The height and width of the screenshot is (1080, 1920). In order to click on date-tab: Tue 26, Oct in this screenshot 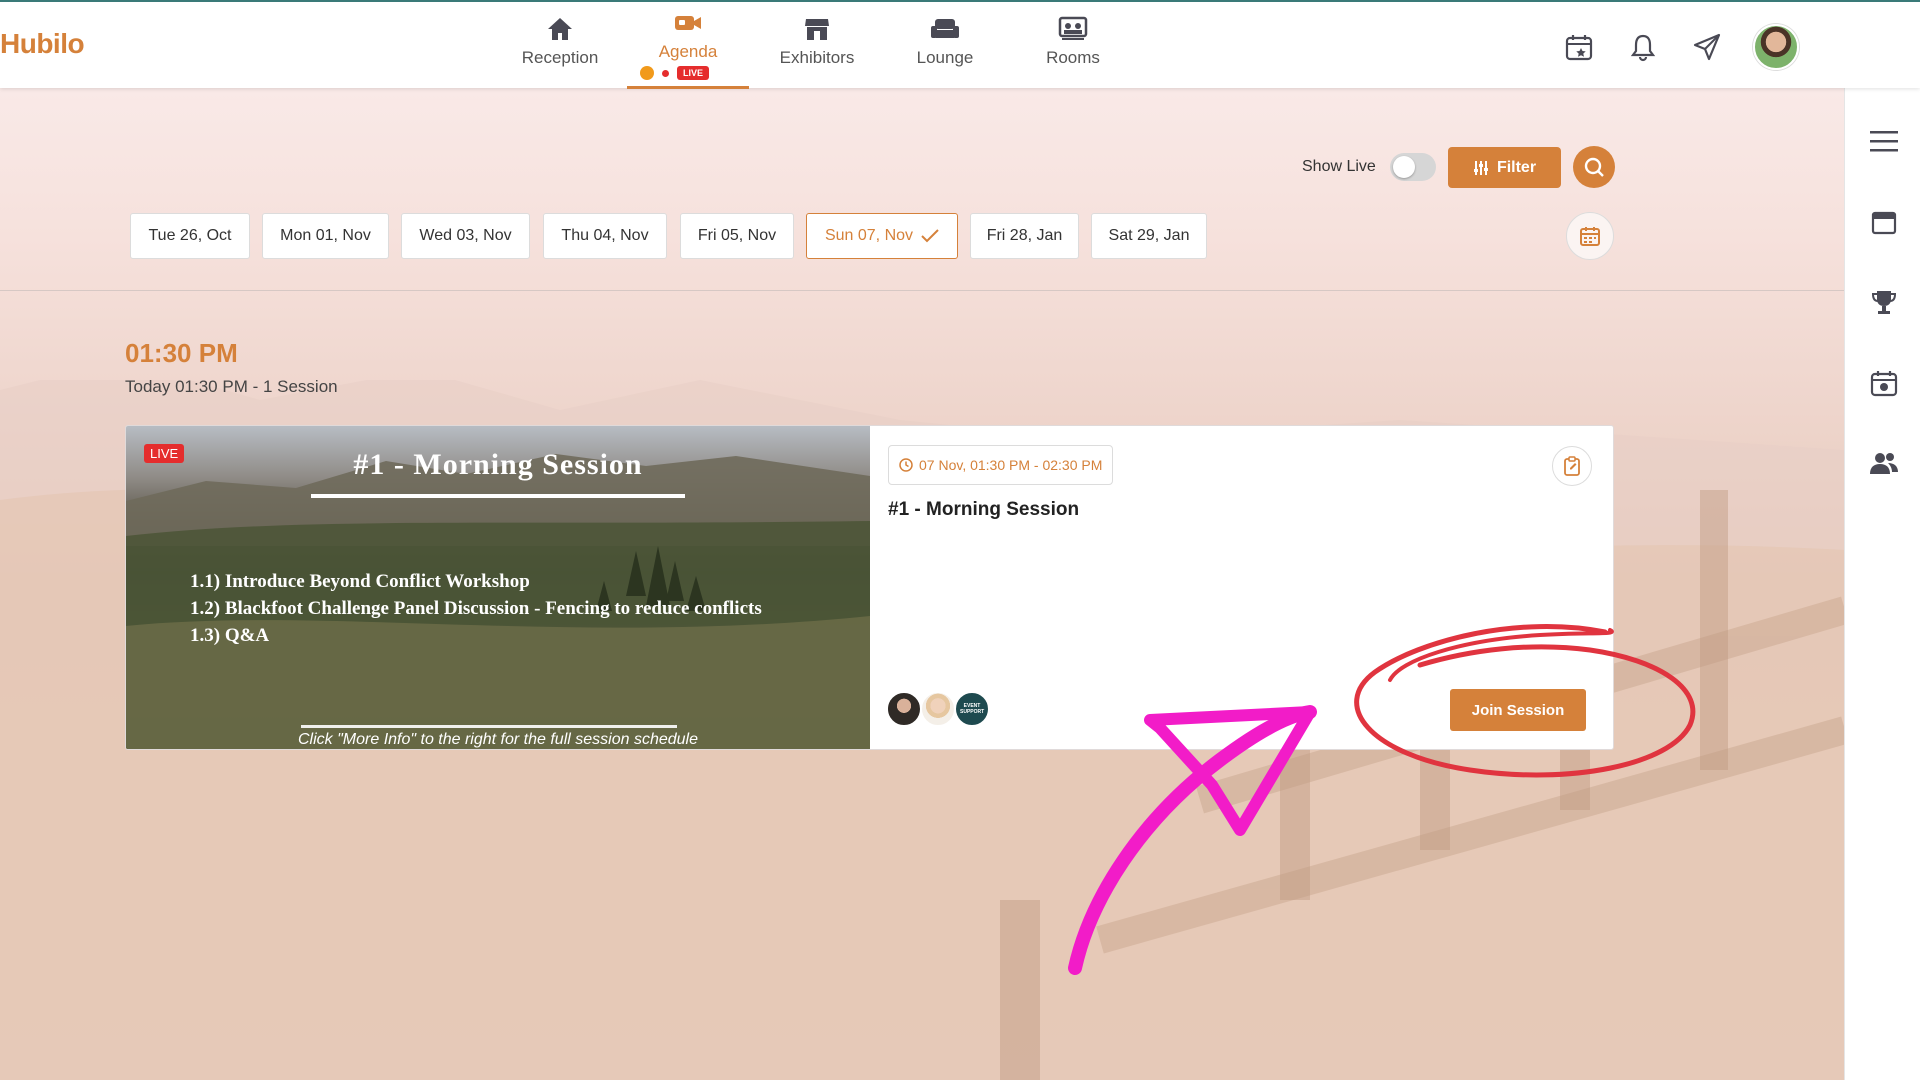, I will do `click(190, 236)`.